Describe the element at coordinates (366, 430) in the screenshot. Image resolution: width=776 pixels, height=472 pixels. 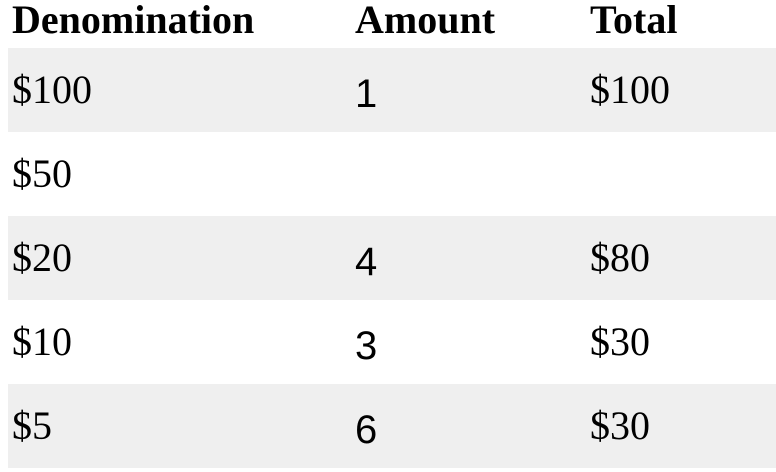
I see `amount-cell: 6` at that location.